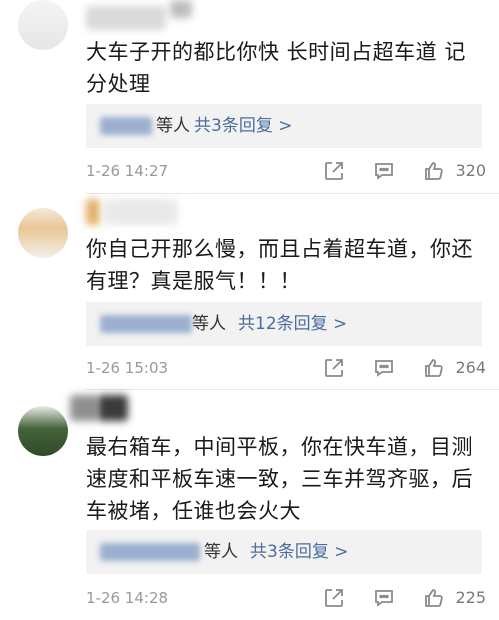  I want to click on comment-text: 你自己开那么慢，而且占着超车道，你还有理？真是服气！！！, so click(279, 265).